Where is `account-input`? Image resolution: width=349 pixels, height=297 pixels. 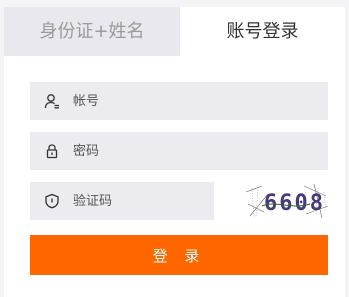 account-input is located at coordinates (193, 101).